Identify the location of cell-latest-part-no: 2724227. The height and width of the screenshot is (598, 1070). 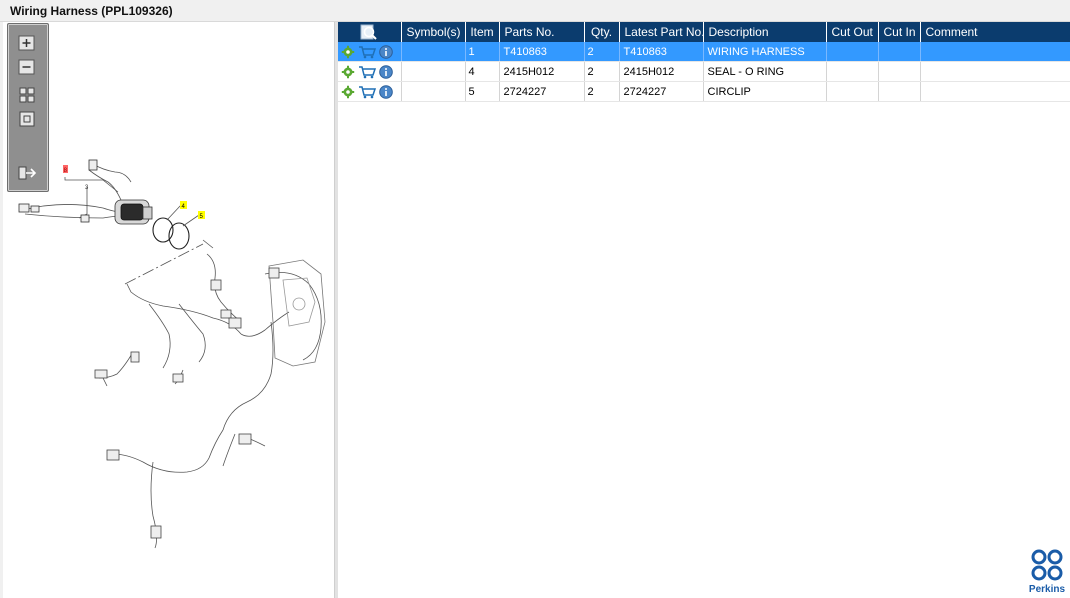
(661, 91).